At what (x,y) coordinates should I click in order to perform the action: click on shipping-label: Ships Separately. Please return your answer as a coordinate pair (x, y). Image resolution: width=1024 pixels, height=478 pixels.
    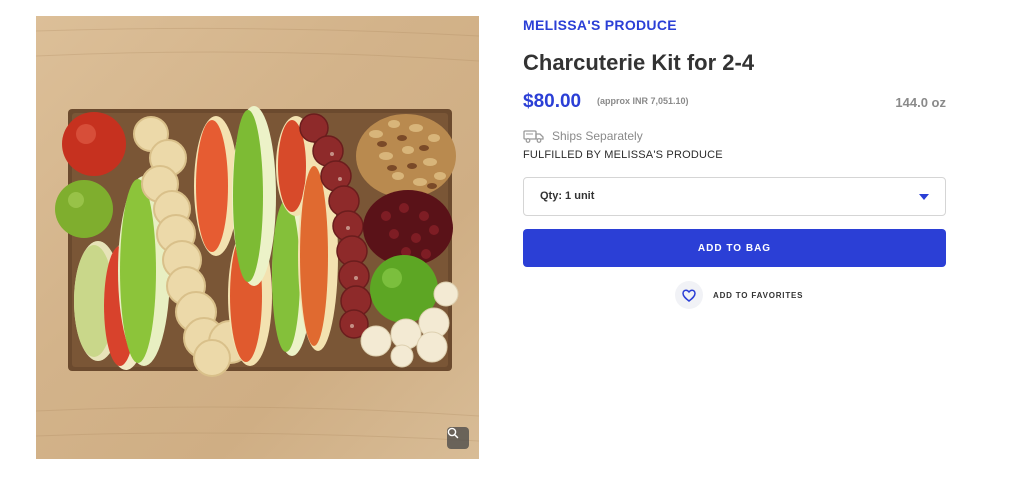
    Looking at the image, I should click on (597, 136).